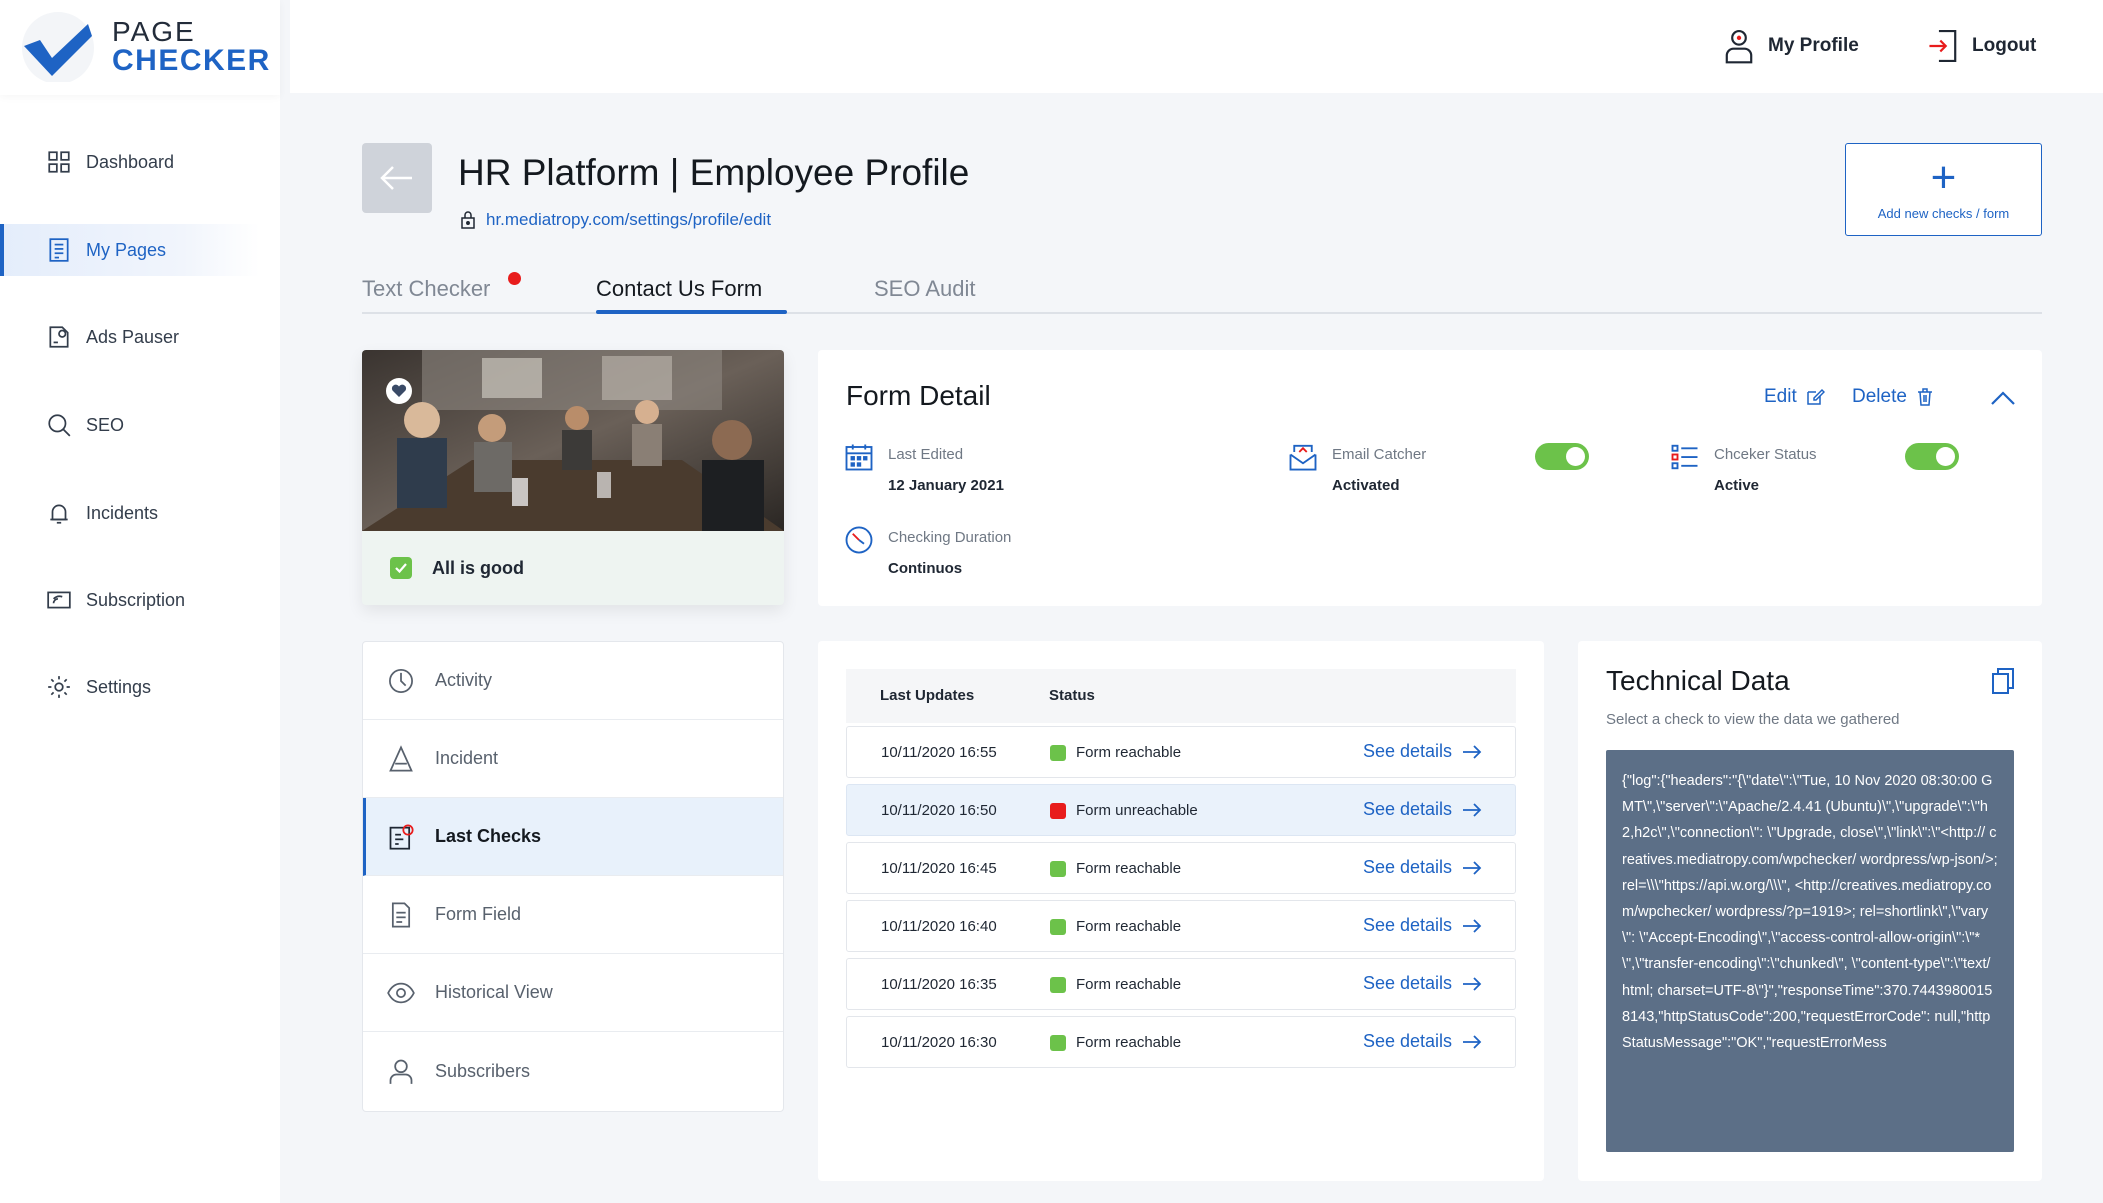 Image resolution: width=2103 pixels, height=1203 pixels. Describe the element at coordinates (514, 278) in the screenshot. I see `alert-dot` at that location.